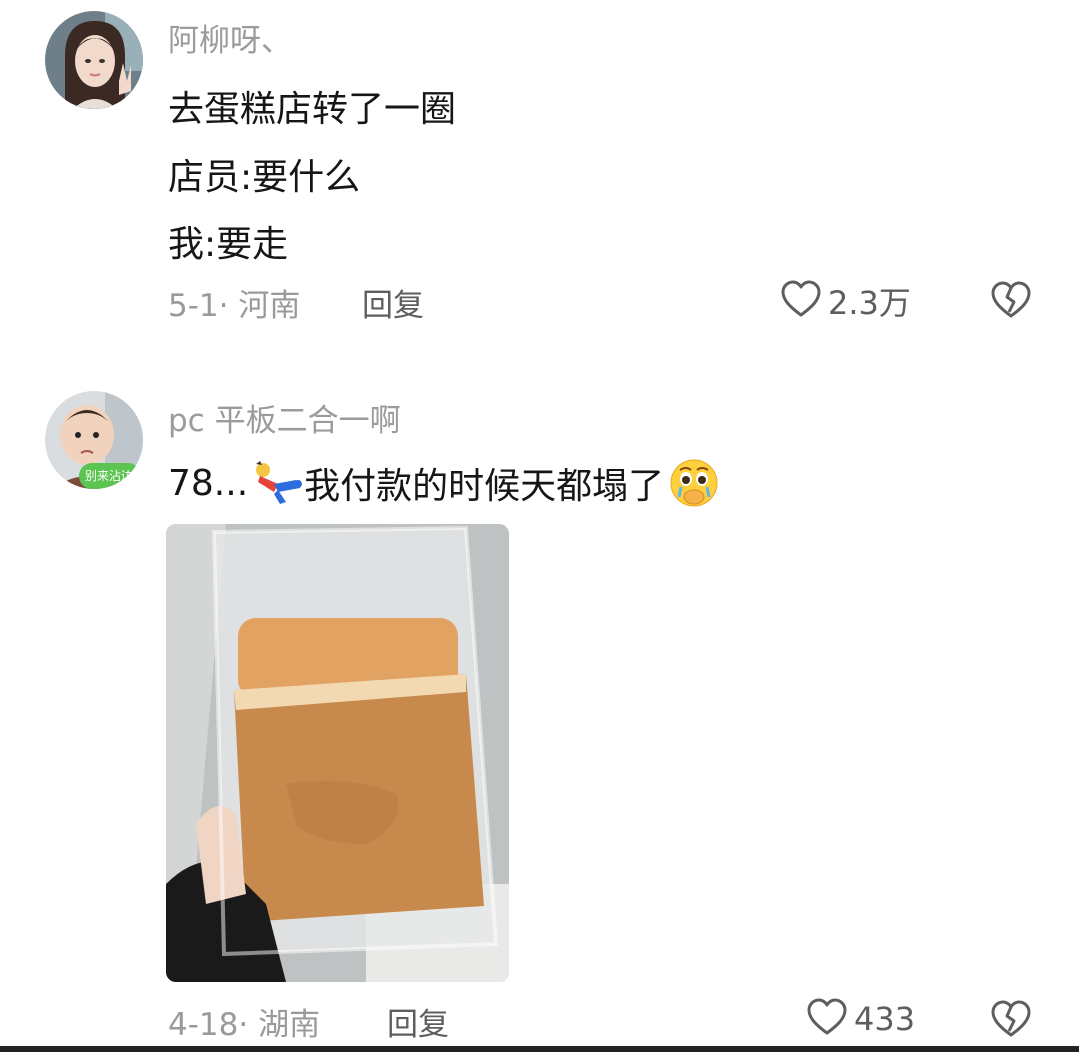  I want to click on like-button: 433, so click(860, 1019).